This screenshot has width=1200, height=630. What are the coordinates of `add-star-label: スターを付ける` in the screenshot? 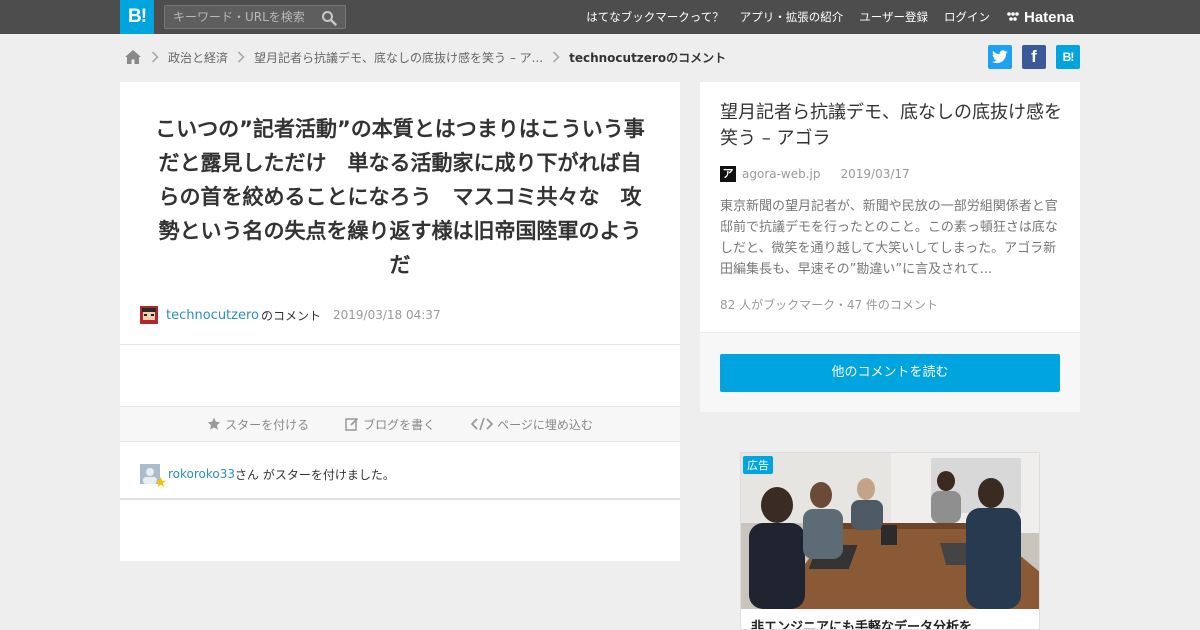 It's located at (267, 424).